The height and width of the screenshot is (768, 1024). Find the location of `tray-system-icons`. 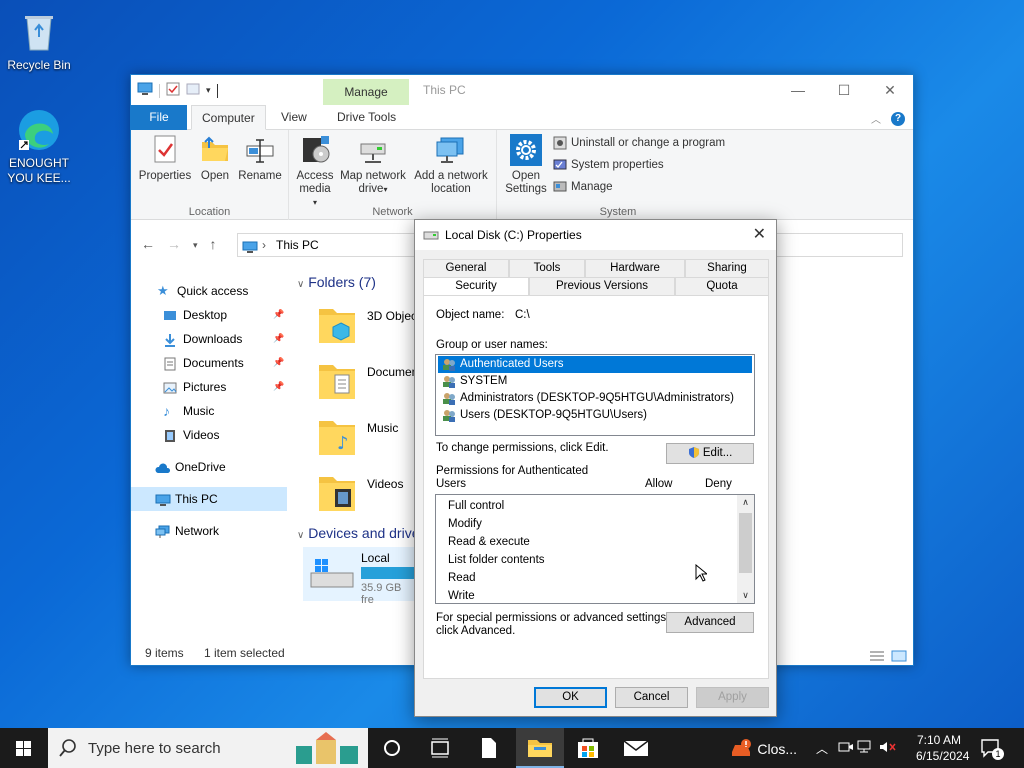

tray-system-icons is located at coordinates (867, 748).